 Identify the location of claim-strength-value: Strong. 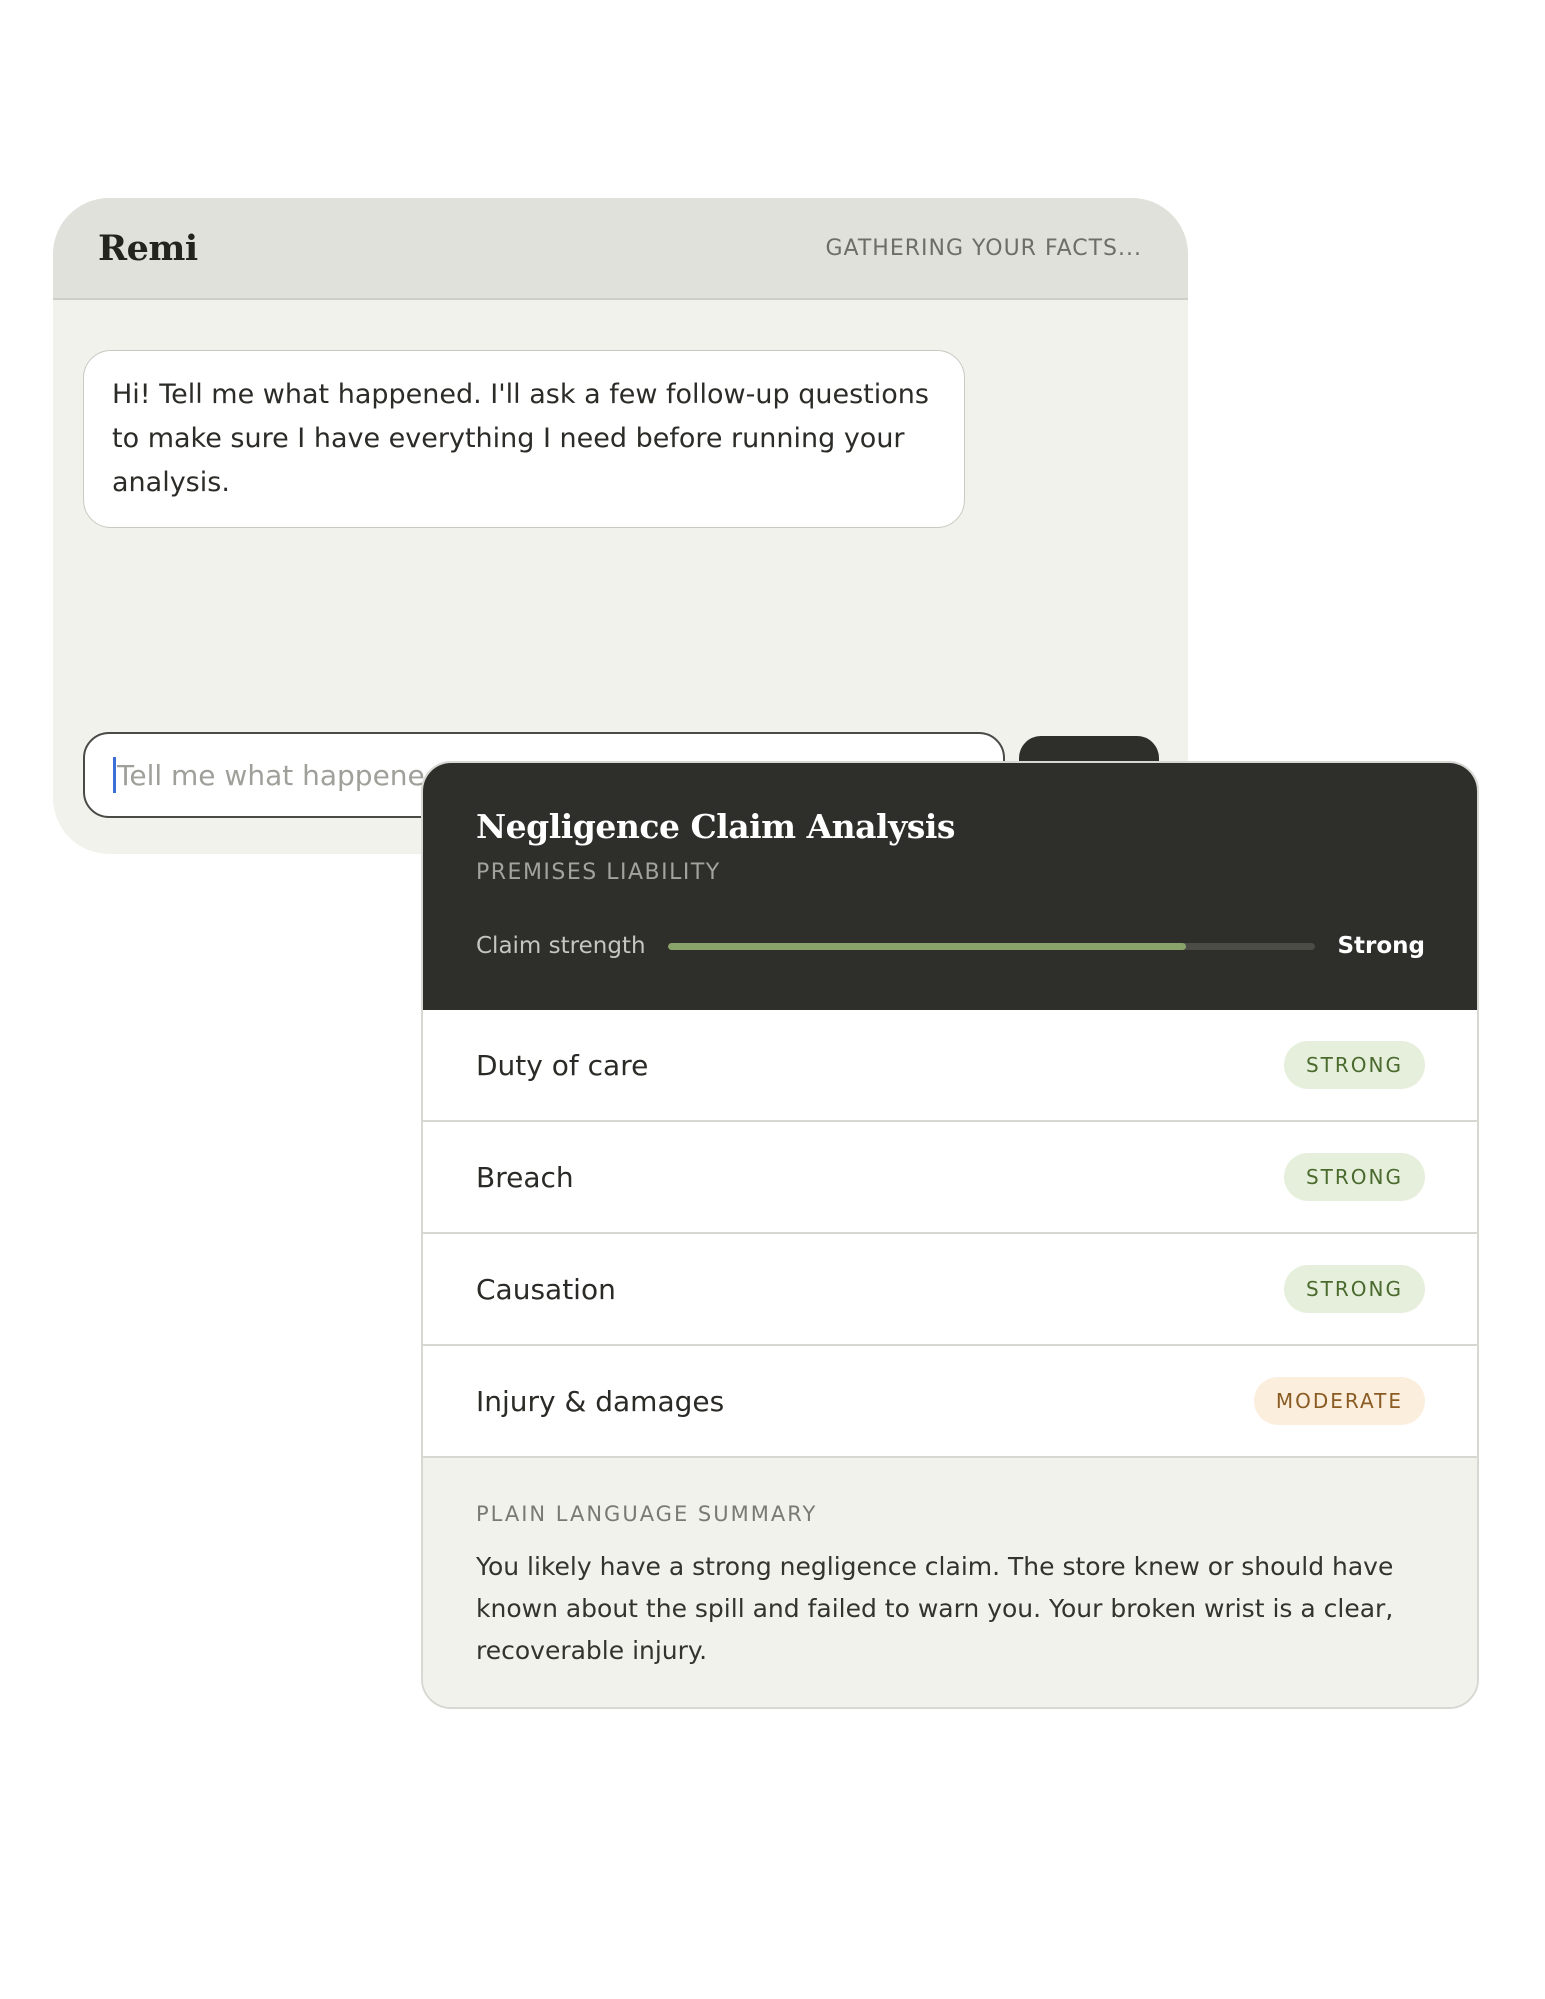
(1381, 946).